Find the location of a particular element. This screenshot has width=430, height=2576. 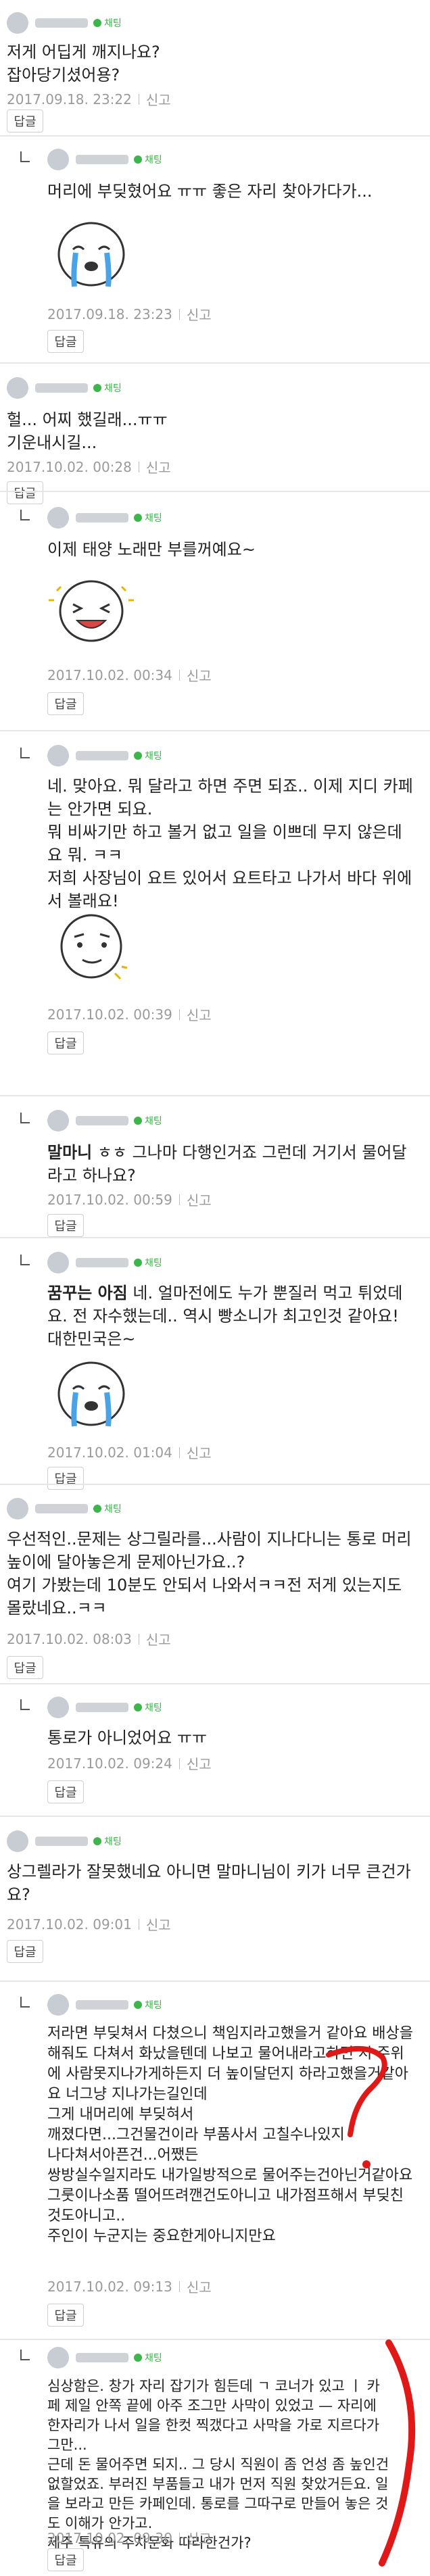

laughing-sticker-icon is located at coordinates (91, 611).